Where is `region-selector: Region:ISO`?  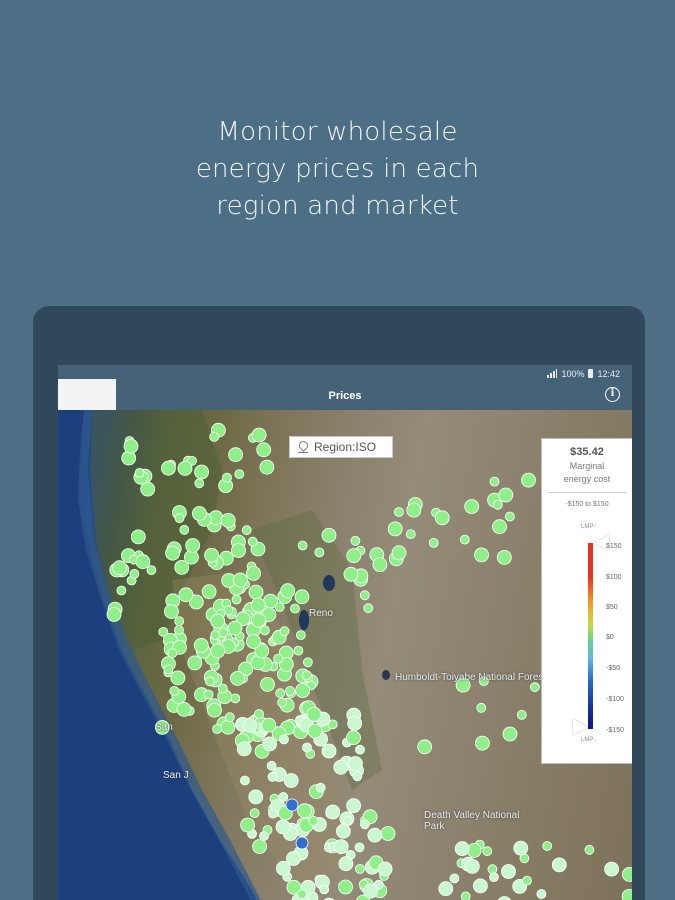
region-selector: Region:ISO is located at coordinates (341, 447).